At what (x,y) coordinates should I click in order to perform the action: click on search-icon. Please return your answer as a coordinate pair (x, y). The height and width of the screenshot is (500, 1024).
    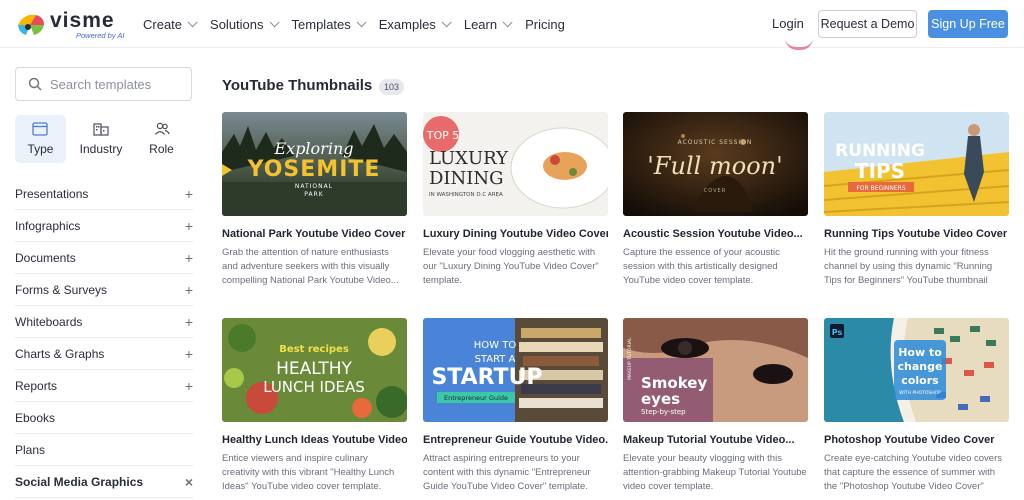
    Looking at the image, I should click on (35, 84).